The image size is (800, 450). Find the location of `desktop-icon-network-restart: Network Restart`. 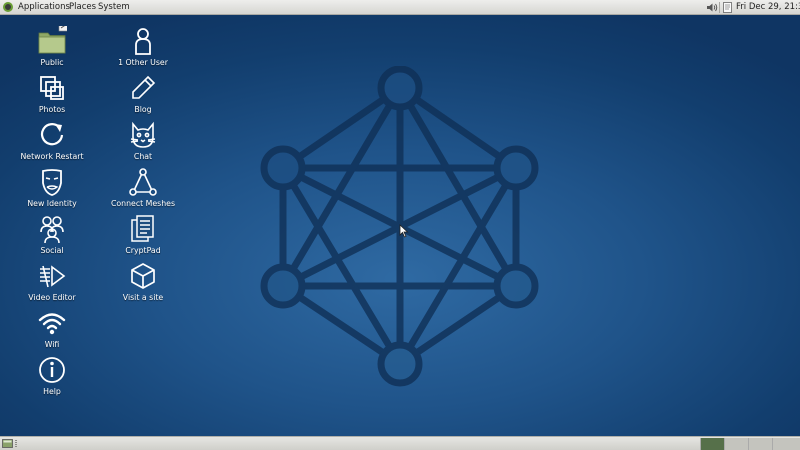

desktop-icon-network-restart: Network Restart is located at coordinates (52, 140).